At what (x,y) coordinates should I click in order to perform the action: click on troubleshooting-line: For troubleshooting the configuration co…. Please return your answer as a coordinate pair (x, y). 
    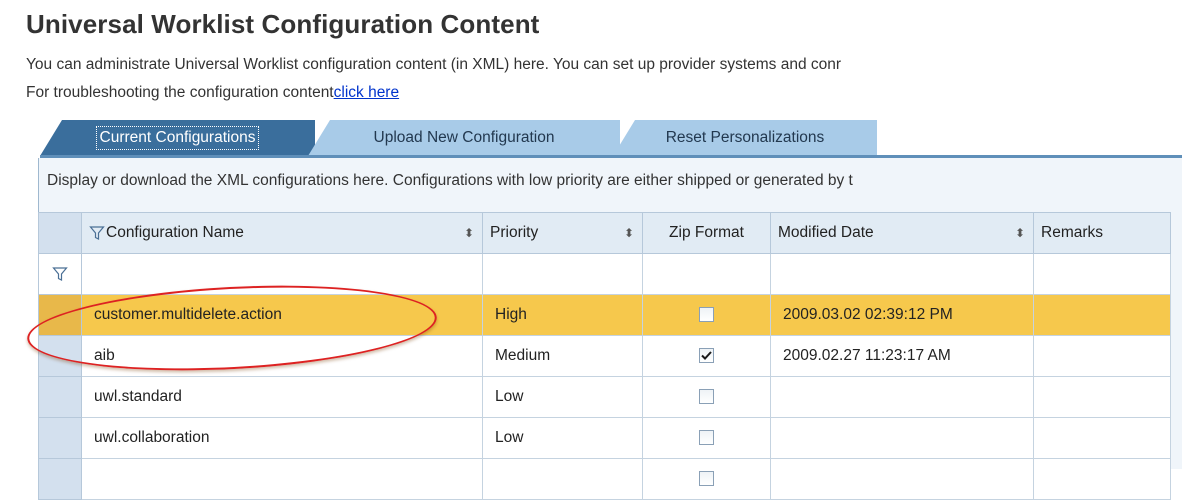
    Looking at the image, I should click on (212, 93).